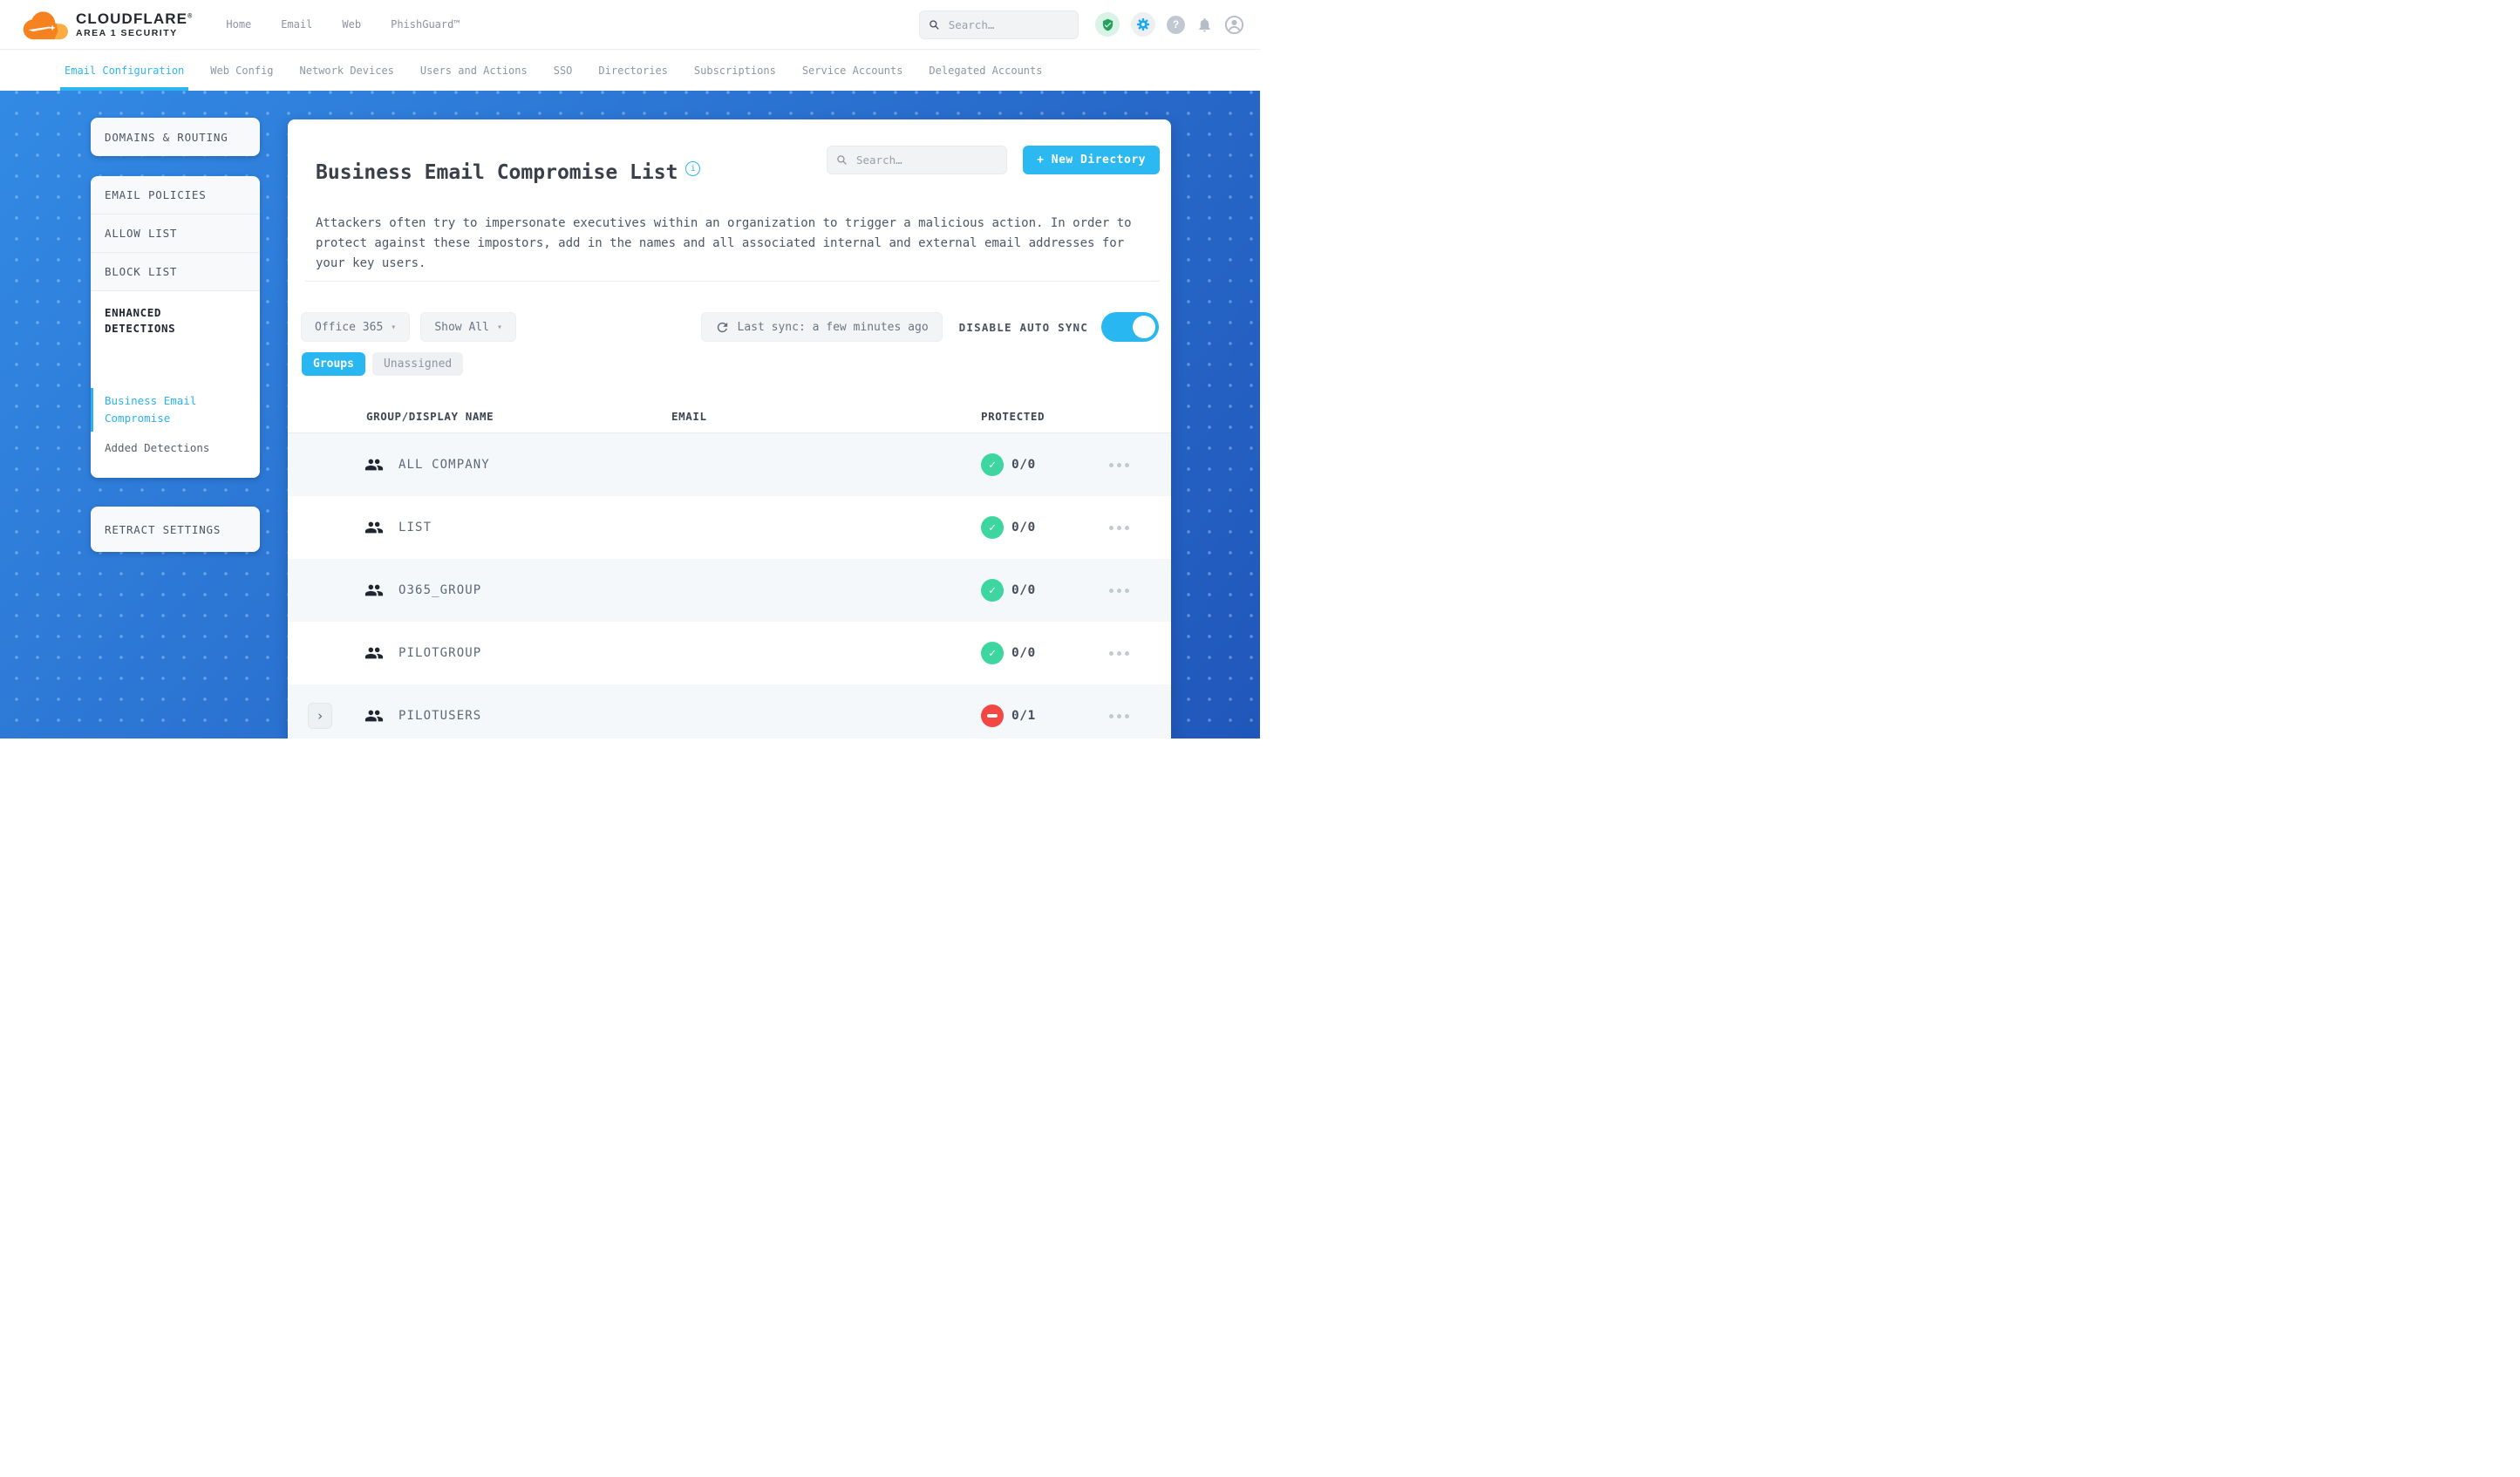  What do you see at coordinates (474, 70) in the screenshot?
I see `tab-users-and-actions: Users and Actions` at bounding box center [474, 70].